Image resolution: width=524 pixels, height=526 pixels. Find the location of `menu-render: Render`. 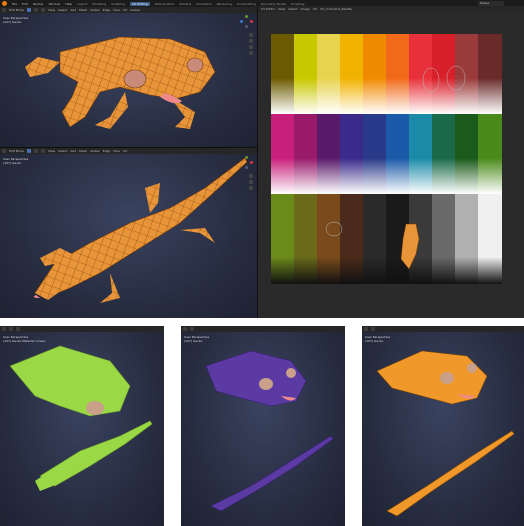

menu-render: Render is located at coordinates (38, 4).